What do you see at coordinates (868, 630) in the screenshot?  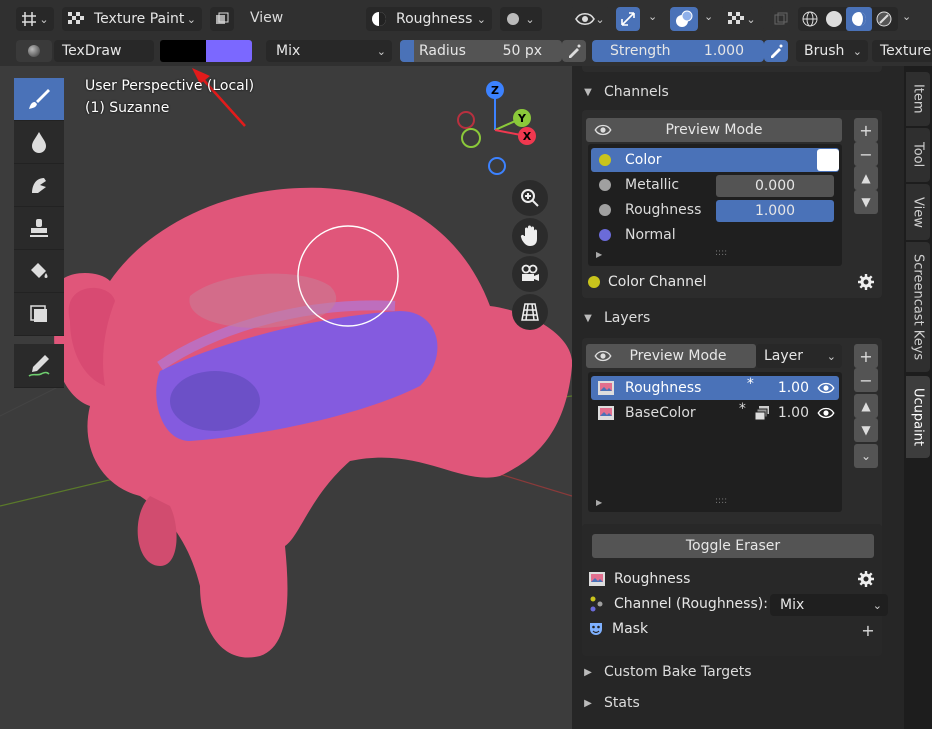 I see `add-mask-button: +` at bounding box center [868, 630].